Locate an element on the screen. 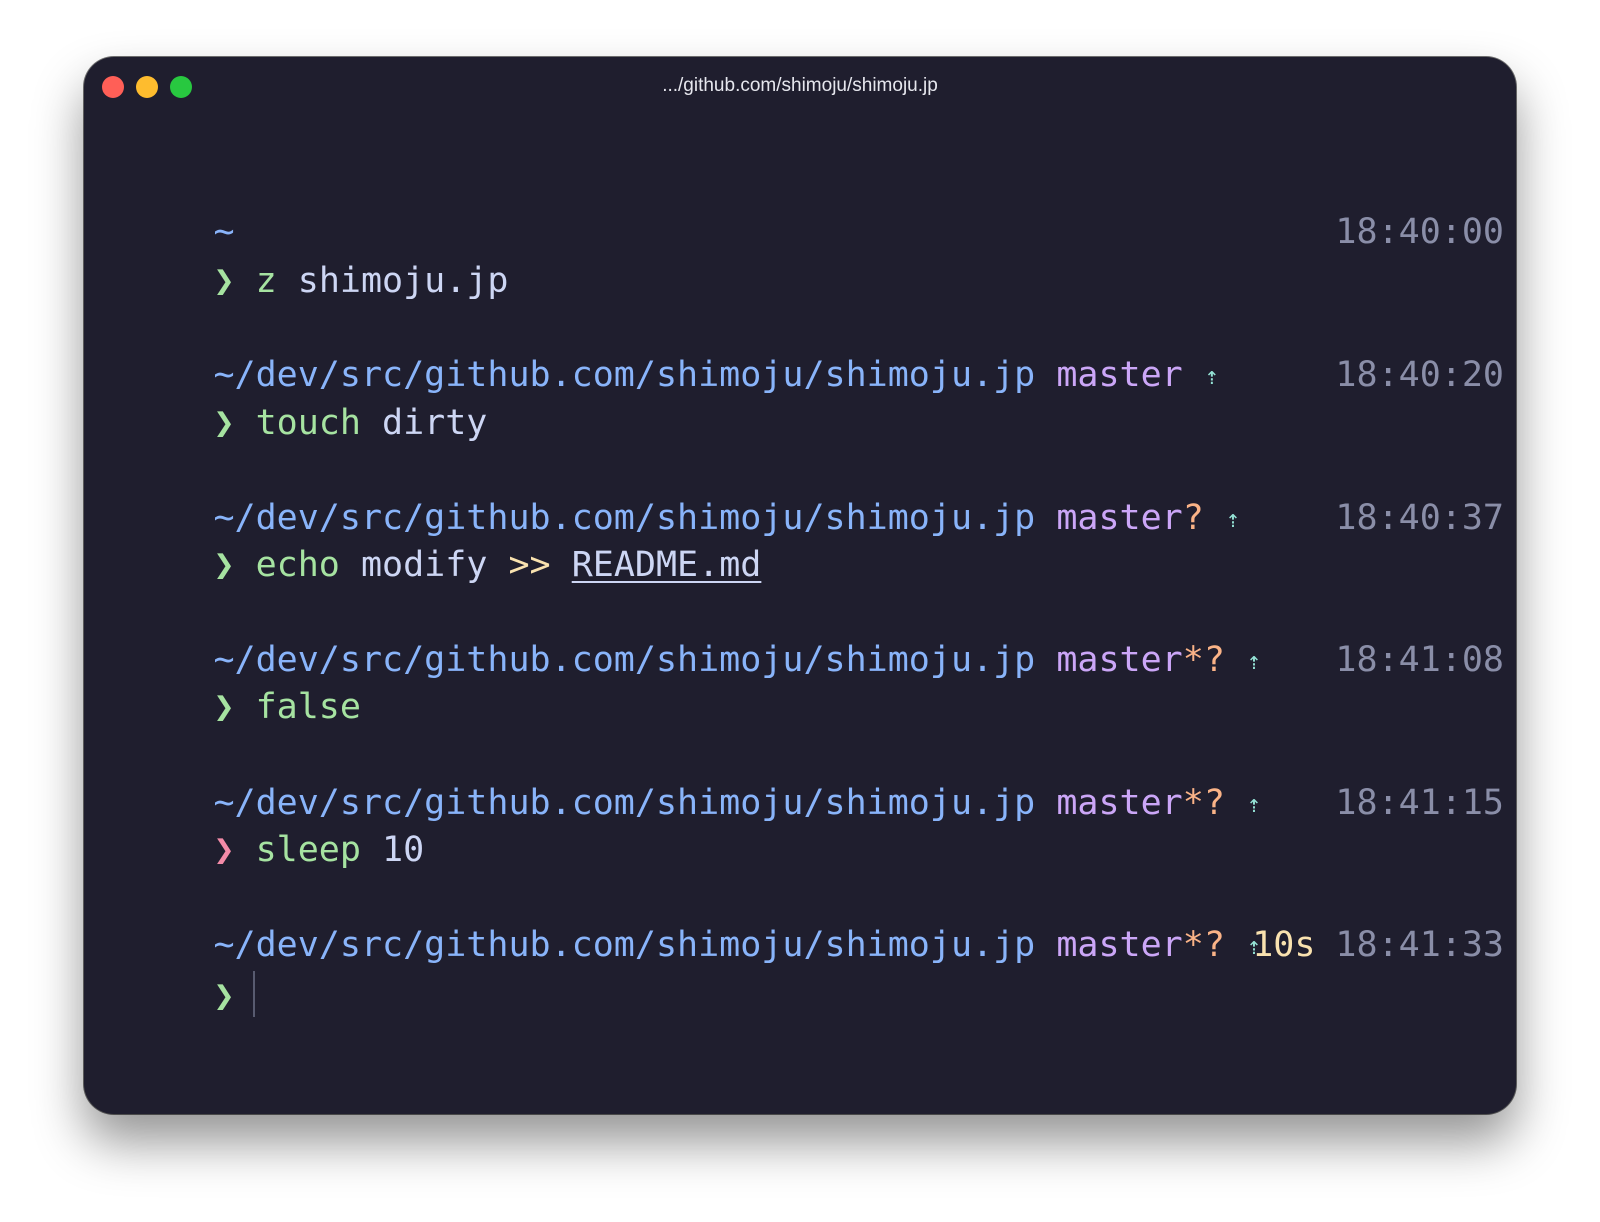 The image size is (1600, 1222). command-line: ❯ sleep 10 is located at coordinates (255, 827).